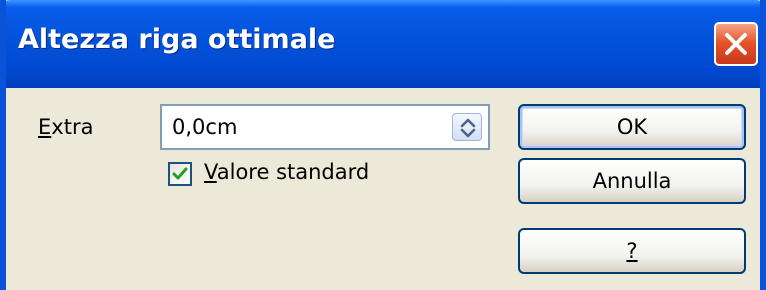 The image size is (766, 290). I want to click on extra-label: Extra, so click(65, 127).